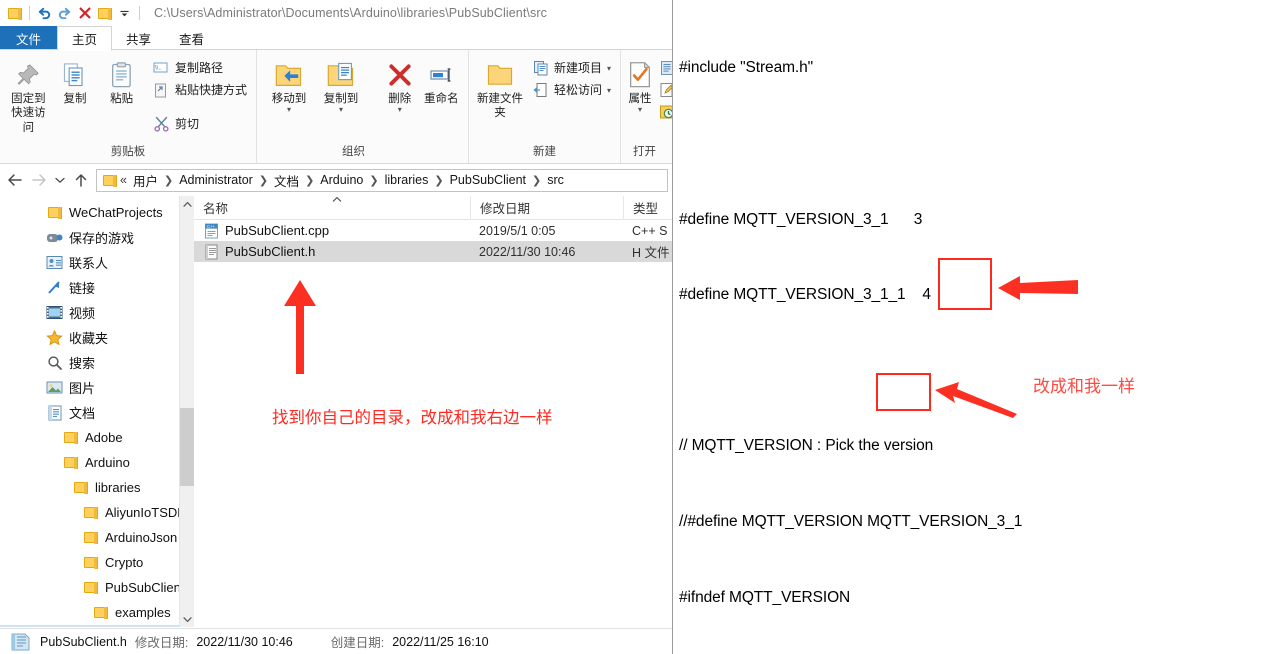 The width and height of the screenshot is (1264, 654). I want to click on sidebar-item-favorites: 收藏夹, so click(97, 337).